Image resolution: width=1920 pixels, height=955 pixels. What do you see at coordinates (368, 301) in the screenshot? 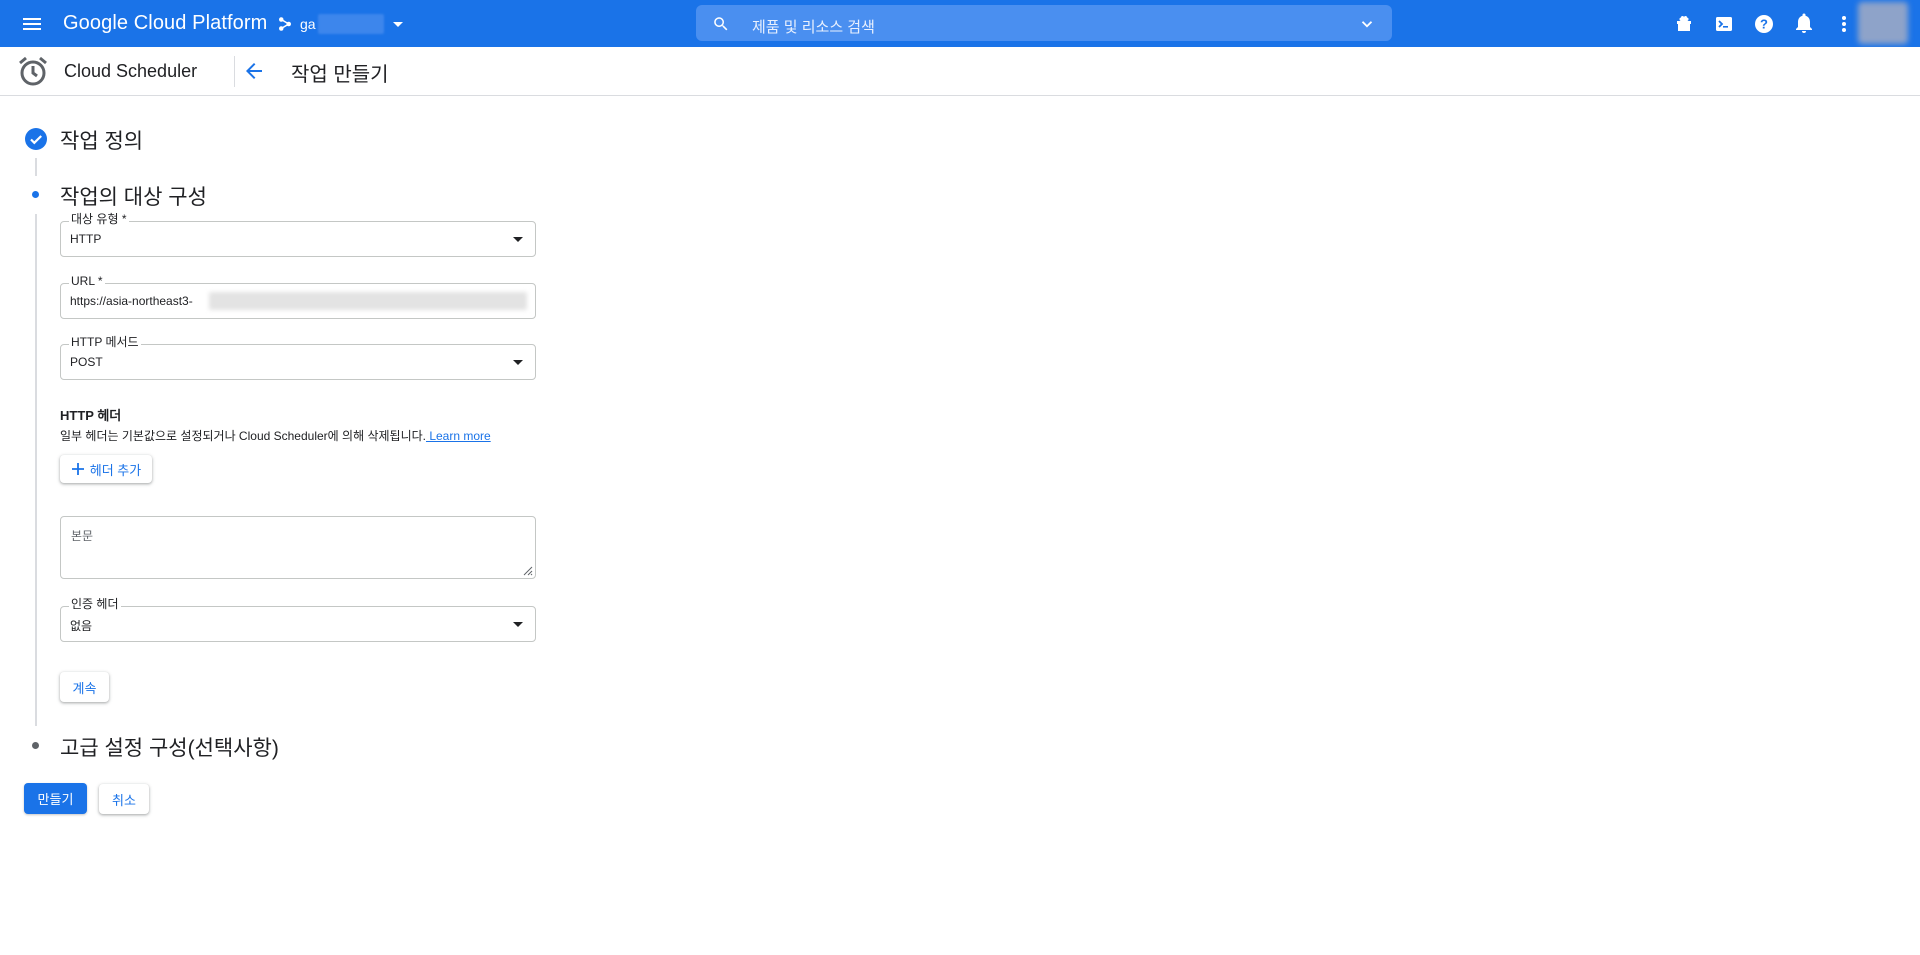
I see `url-redacted` at bounding box center [368, 301].